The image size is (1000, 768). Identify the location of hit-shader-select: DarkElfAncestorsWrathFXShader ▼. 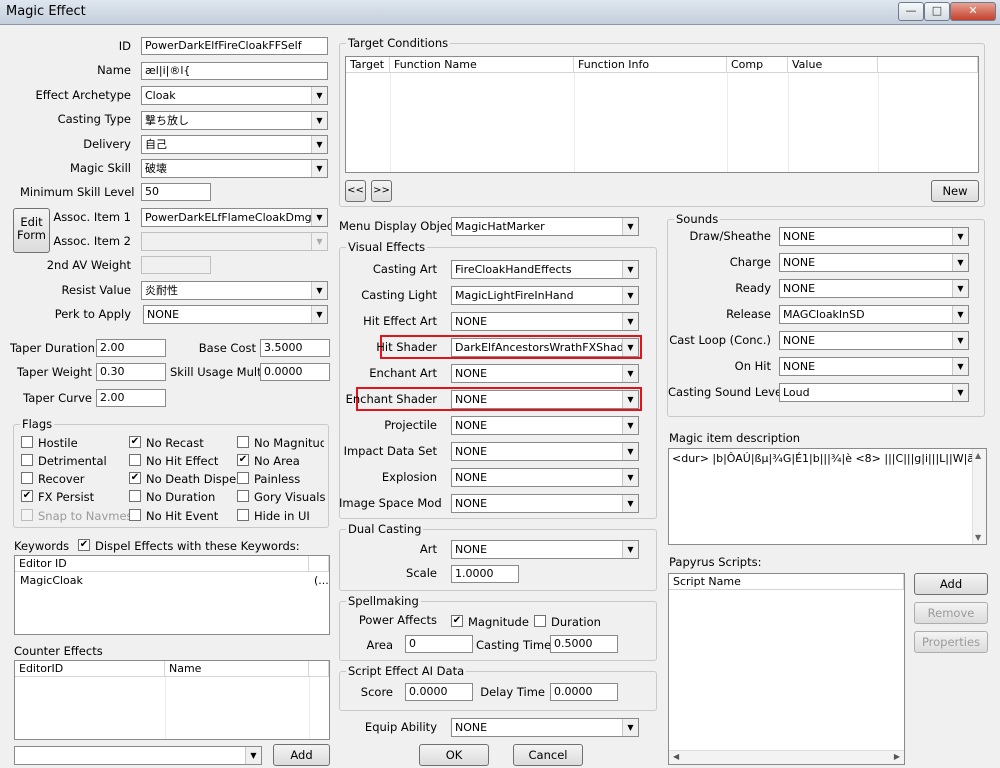
(545, 347).